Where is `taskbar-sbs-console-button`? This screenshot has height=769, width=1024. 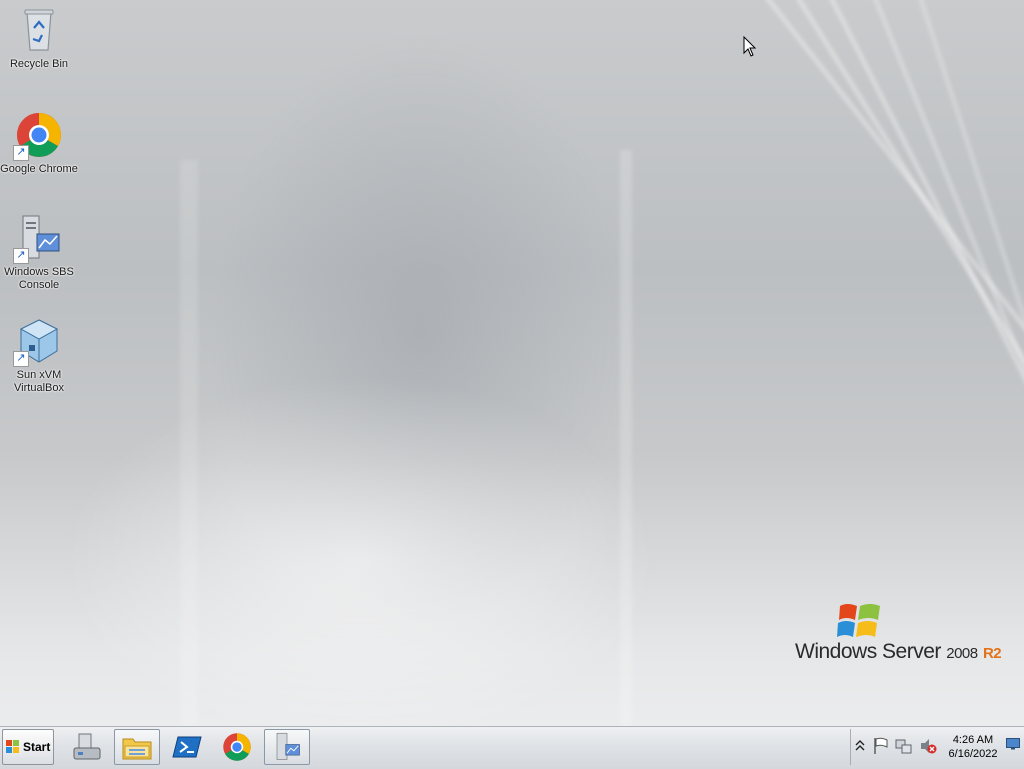 taskbar-sbs-console-button is located at coordinates (287, 747).